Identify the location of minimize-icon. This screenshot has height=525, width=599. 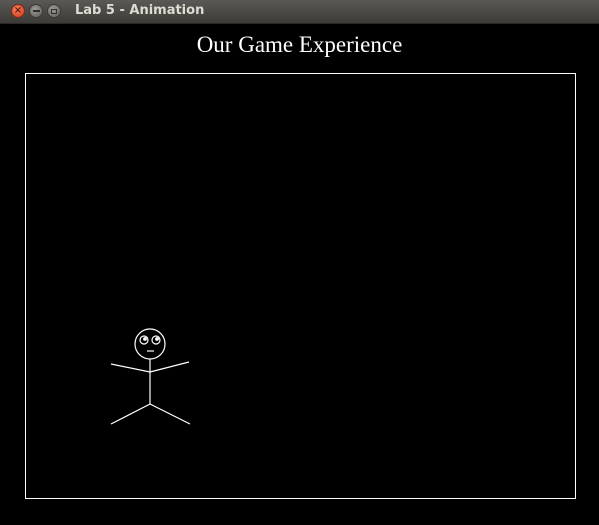
(36, 11).